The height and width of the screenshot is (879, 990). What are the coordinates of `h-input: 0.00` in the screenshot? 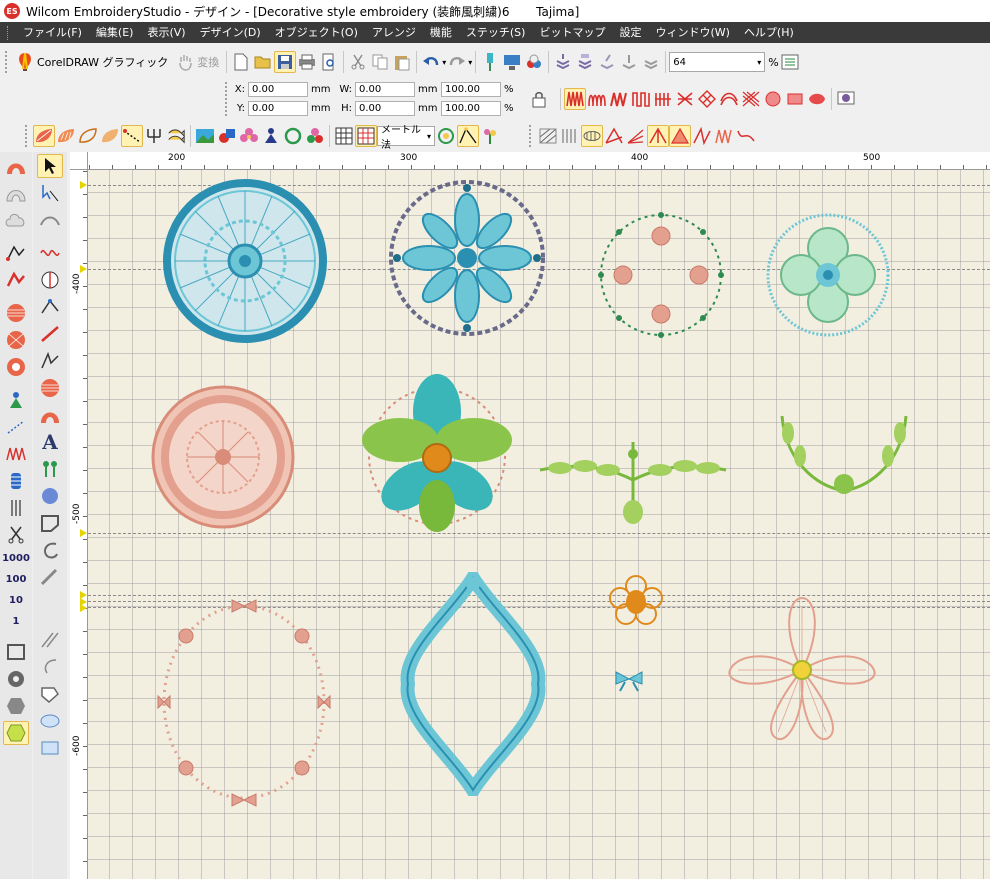 It's located at (385, 108).